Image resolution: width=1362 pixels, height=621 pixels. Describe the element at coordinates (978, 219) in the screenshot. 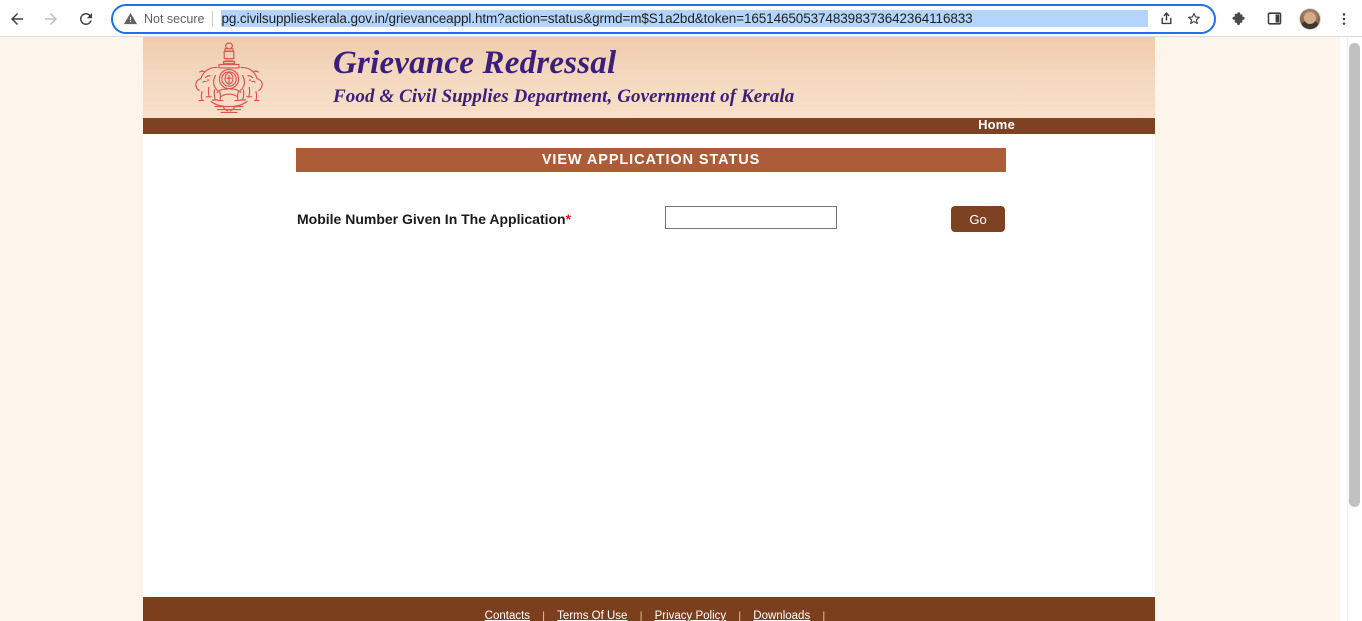

I see `go-button: Go` at that location.